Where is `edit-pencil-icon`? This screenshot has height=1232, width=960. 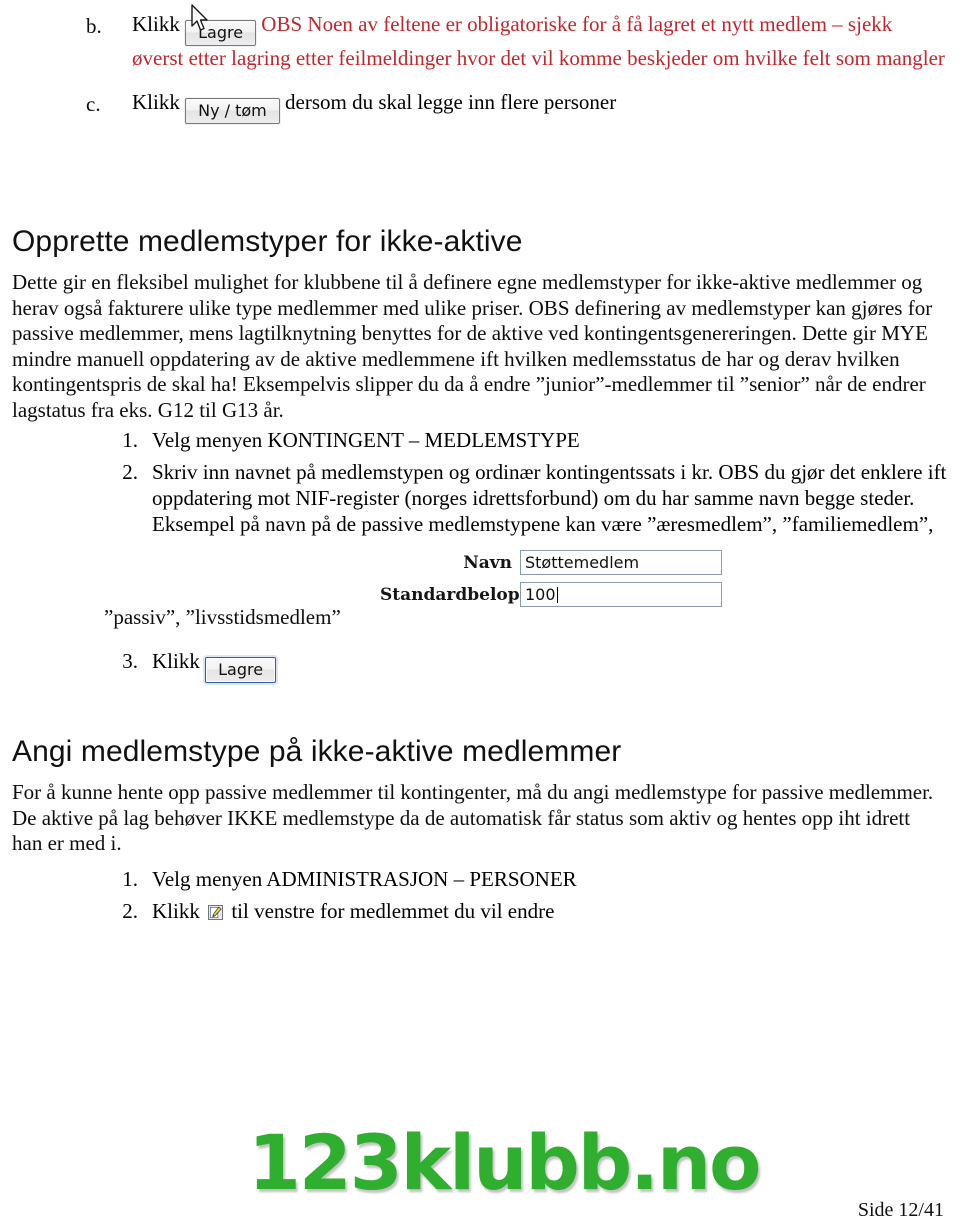
edit-pencil-icon is located at coordinates (216, 912).